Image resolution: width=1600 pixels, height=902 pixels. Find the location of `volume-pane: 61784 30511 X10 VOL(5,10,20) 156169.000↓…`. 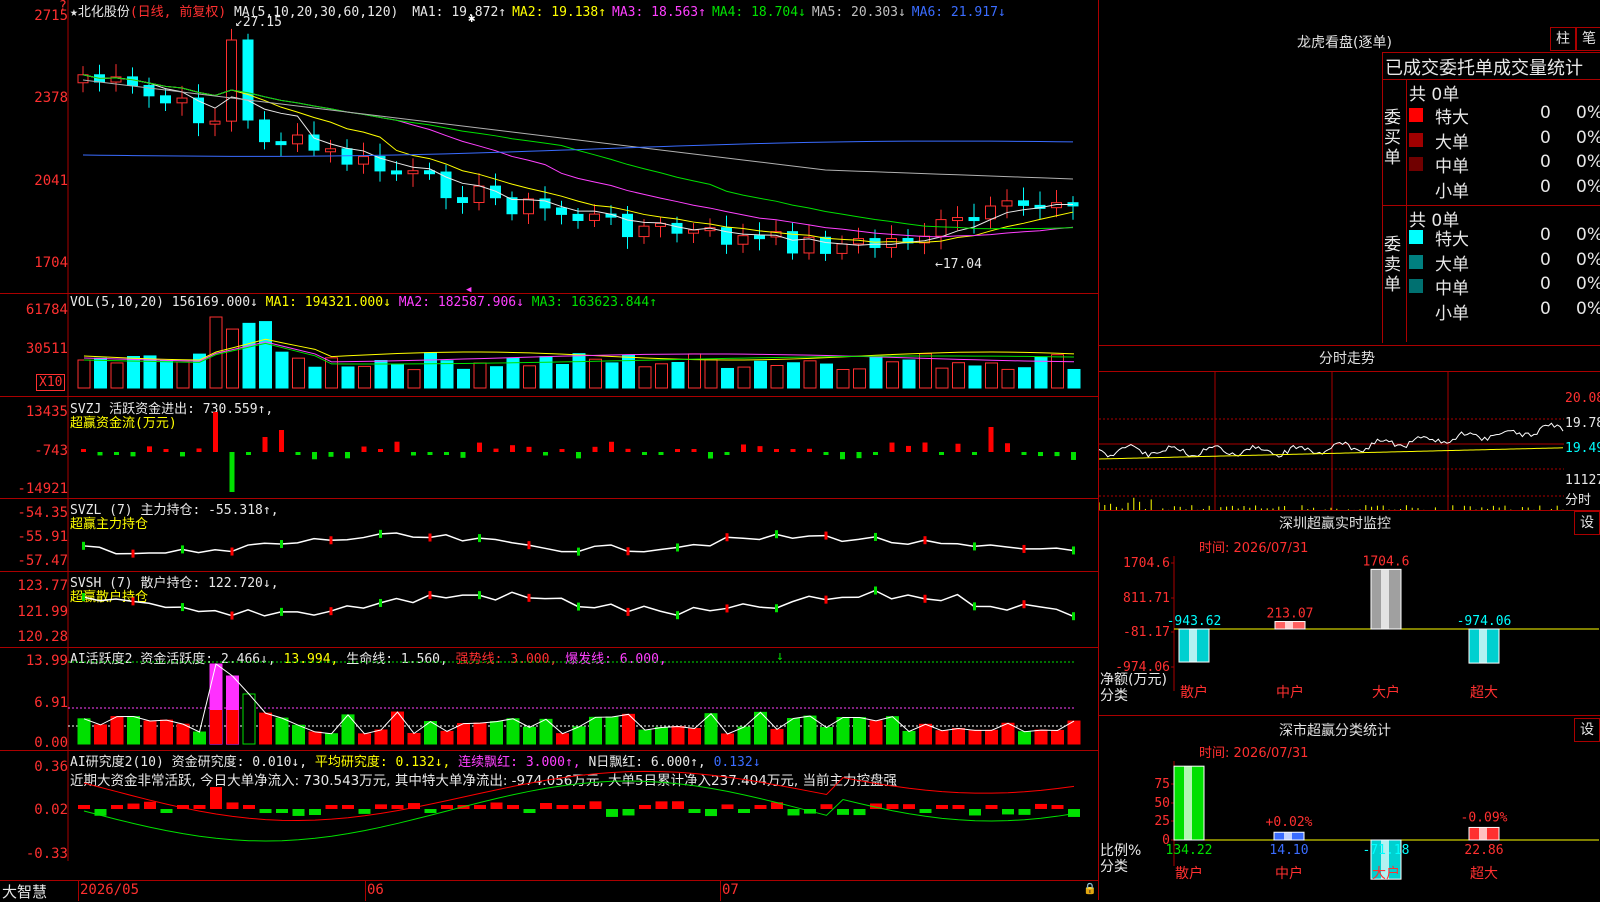

volume-pane: 61784 30511 X10 VOL(5,10,20) 156169.000↓… is located at coordinates (549, 345).